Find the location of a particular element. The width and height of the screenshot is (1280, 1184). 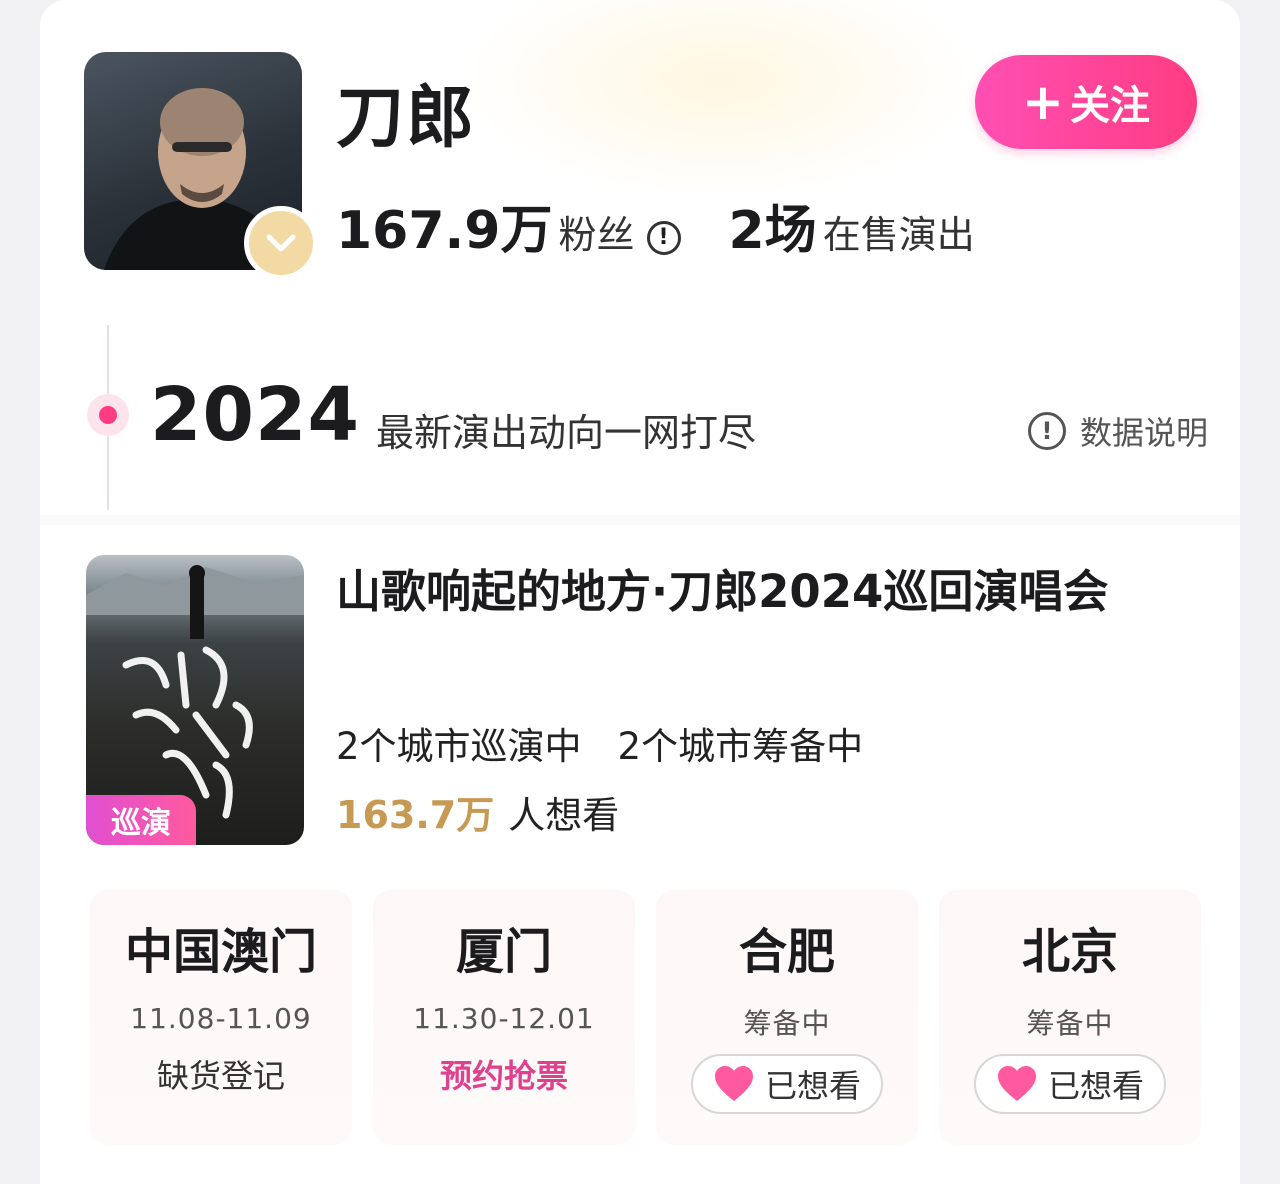

event-title: 山歌响起的地方·刀郎2024巡回演唱会 is located at coordinates (766, 592).